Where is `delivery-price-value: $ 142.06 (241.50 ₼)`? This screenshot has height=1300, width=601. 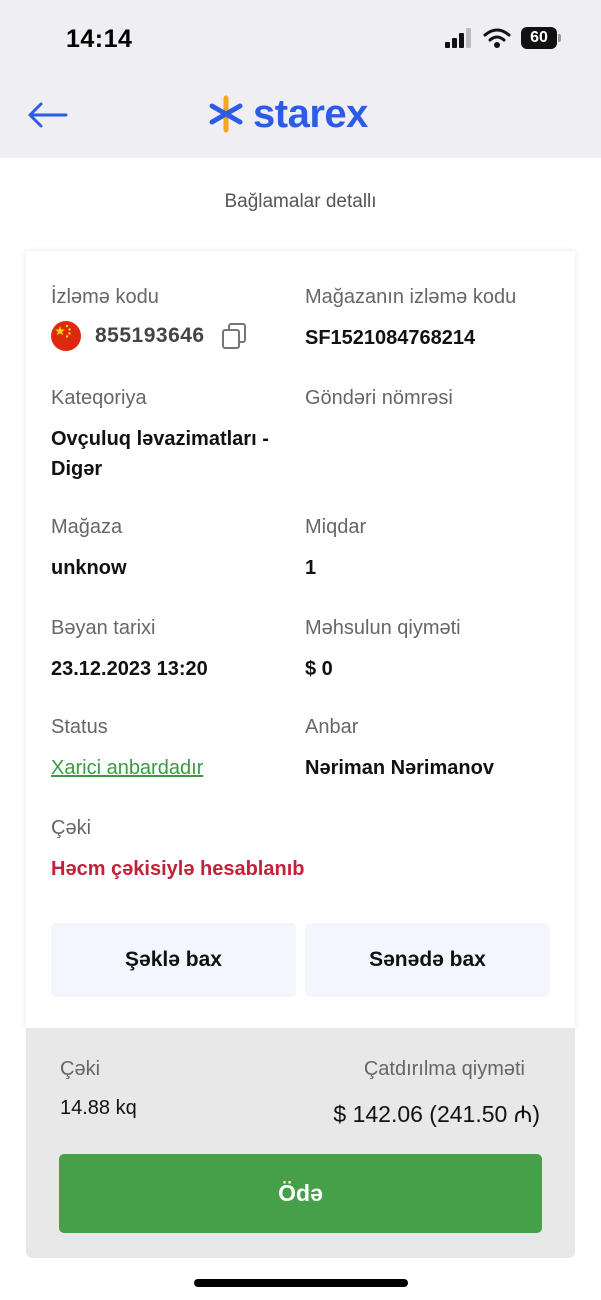 delivery-price-value: $ 142.06 (241.50 ₼) is located at coordinates (436, 1114).